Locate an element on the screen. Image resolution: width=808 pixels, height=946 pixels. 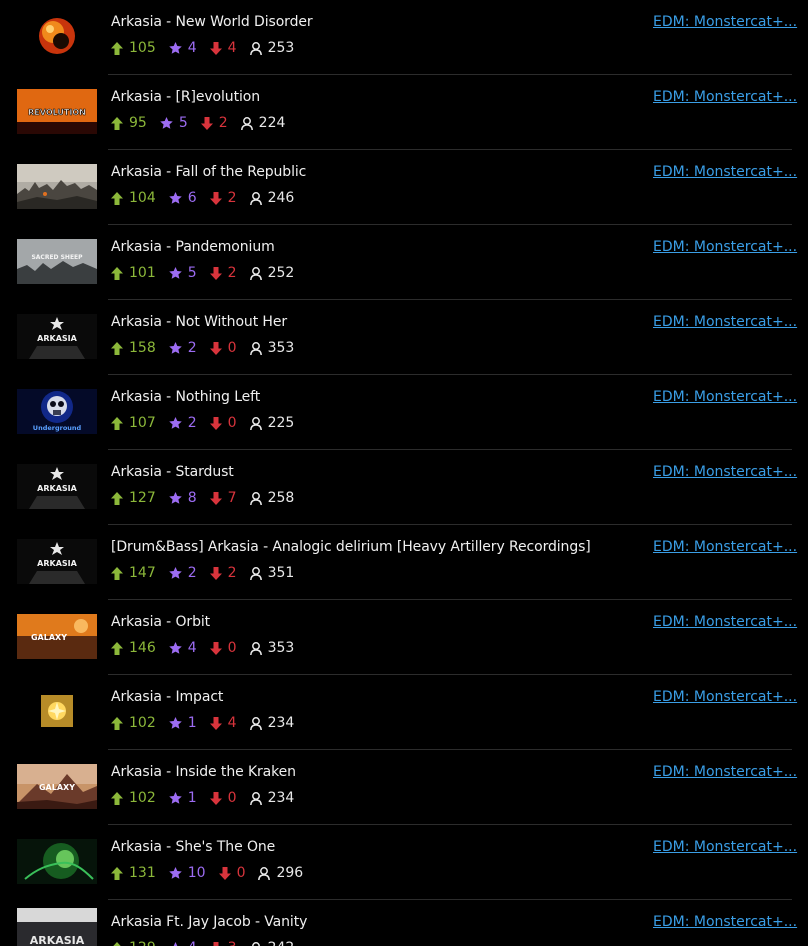
track-title: Arkasia - Impact is located at coordinates (167, 697).